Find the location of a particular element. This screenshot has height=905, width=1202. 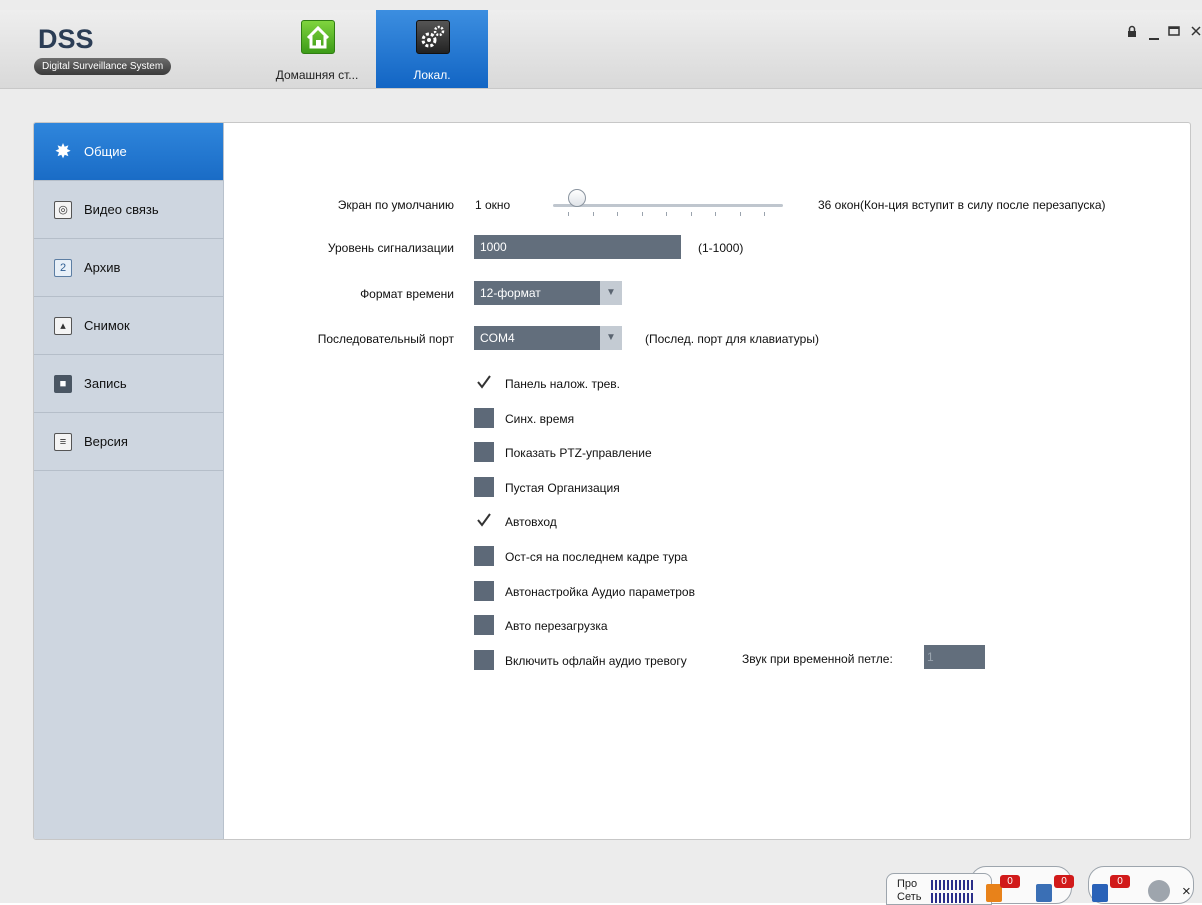

sidebar-item-video: ◎ Видео связь is located at coordinates (128, 210).